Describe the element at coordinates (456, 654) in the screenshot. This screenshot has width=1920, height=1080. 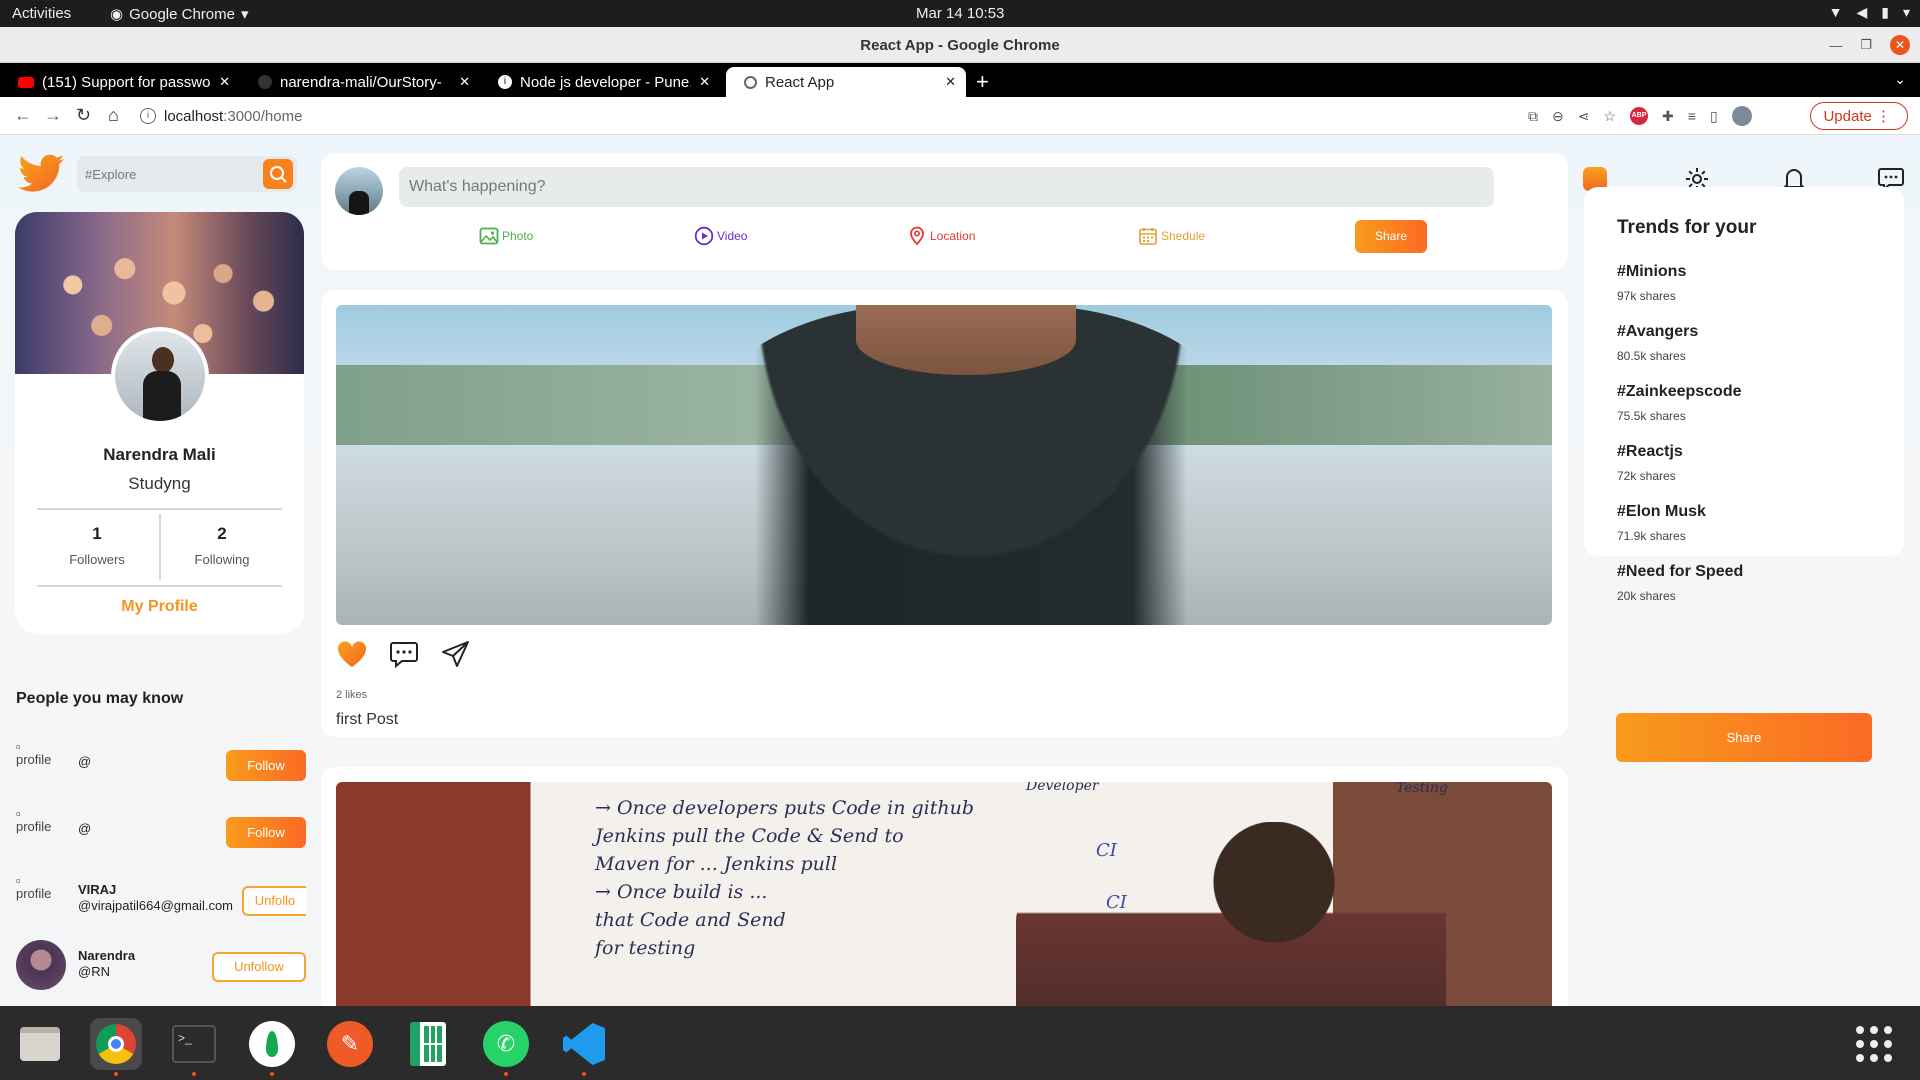
I see `send-icon` at that location.